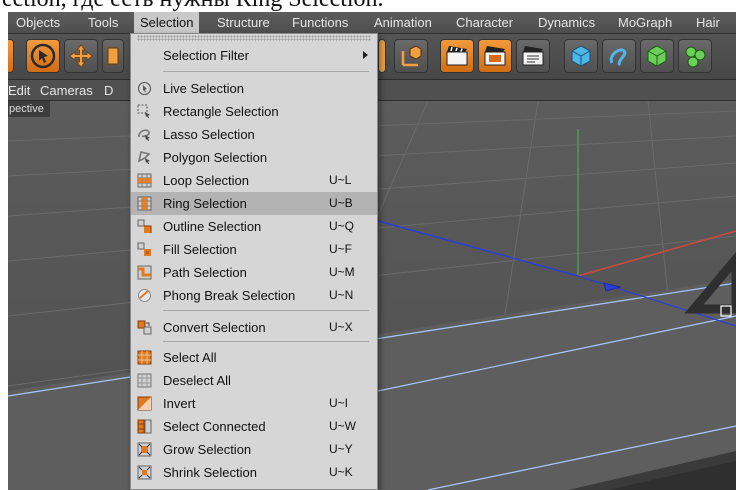 This screenshot has height=490, width=736. I want to click on shrink-selection-icon, so click(144, 472).